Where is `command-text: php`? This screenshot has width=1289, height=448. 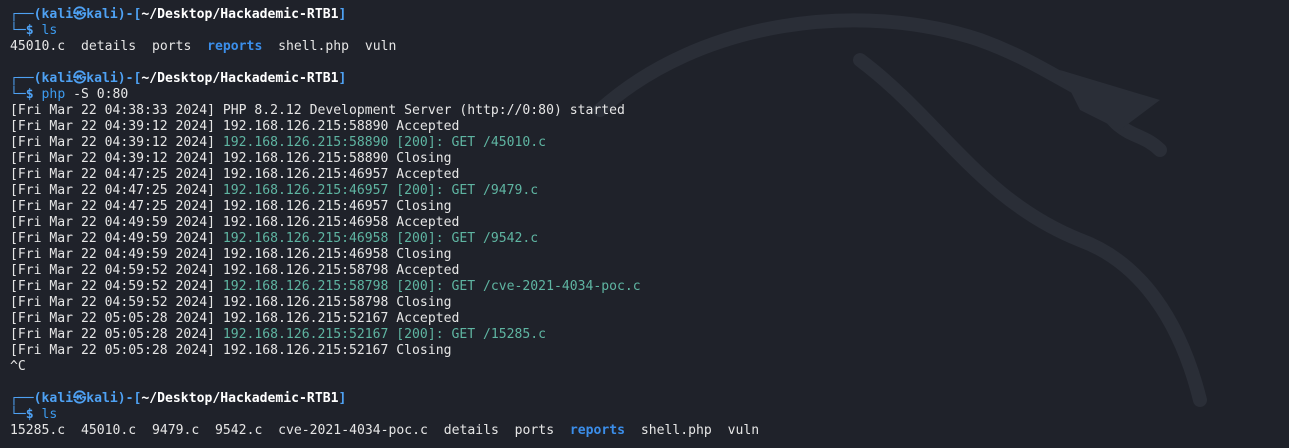 command-text: php is located at coordinates (53, 94).